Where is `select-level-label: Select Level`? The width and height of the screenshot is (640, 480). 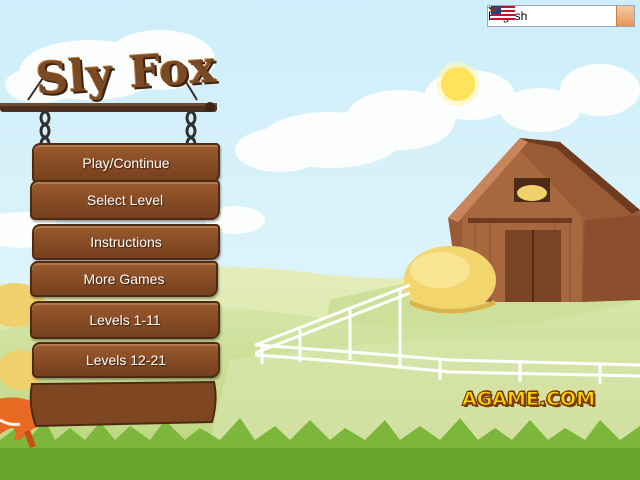
select-level-label: Select Level is located at coordinates (125, 200).